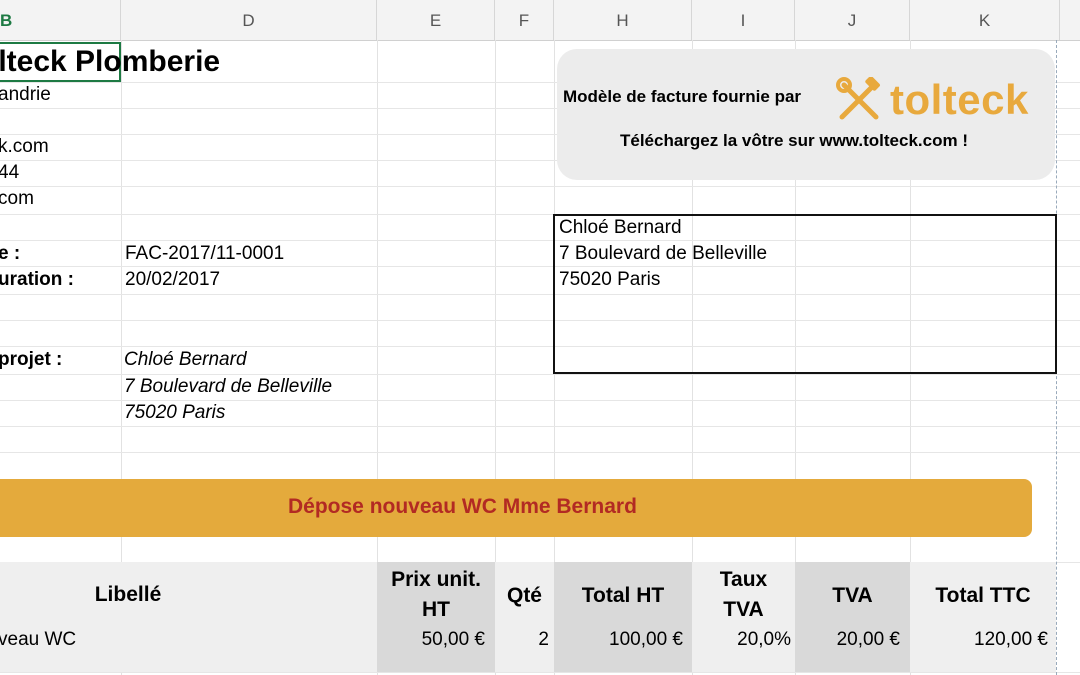 This screenshot has width=1080, height=675. Describe the element at coordinates (524, 595) in the screenshot. I see `header-qte: Qté` at that location.